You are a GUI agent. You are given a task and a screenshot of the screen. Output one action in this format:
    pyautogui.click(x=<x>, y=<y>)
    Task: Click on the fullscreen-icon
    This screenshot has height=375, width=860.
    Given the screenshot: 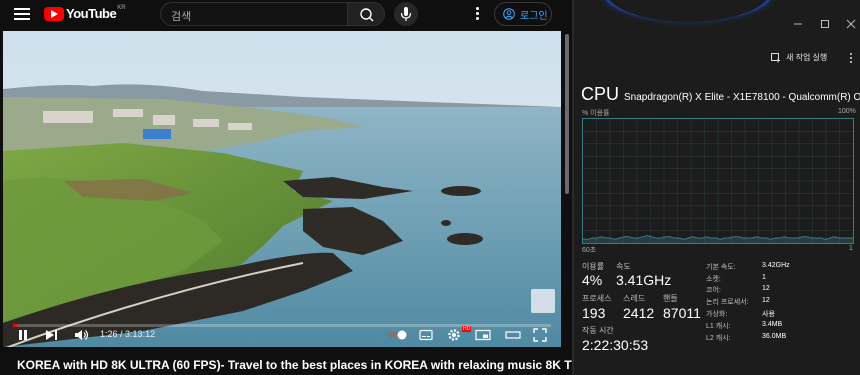 What is the action you would take?
    pyautogui.click(x=540, y=335)
    